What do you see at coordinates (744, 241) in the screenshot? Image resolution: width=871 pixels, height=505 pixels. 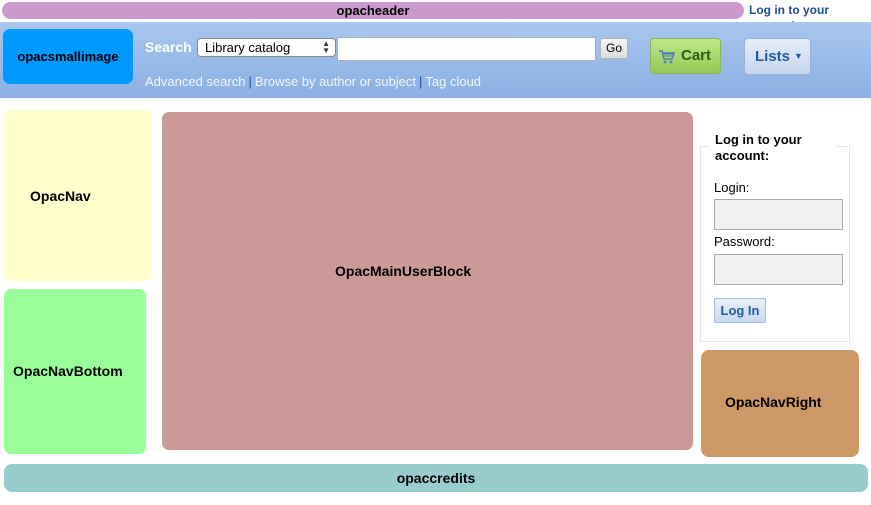 I see `password-label: Password:` at bounding box center [744, 241].